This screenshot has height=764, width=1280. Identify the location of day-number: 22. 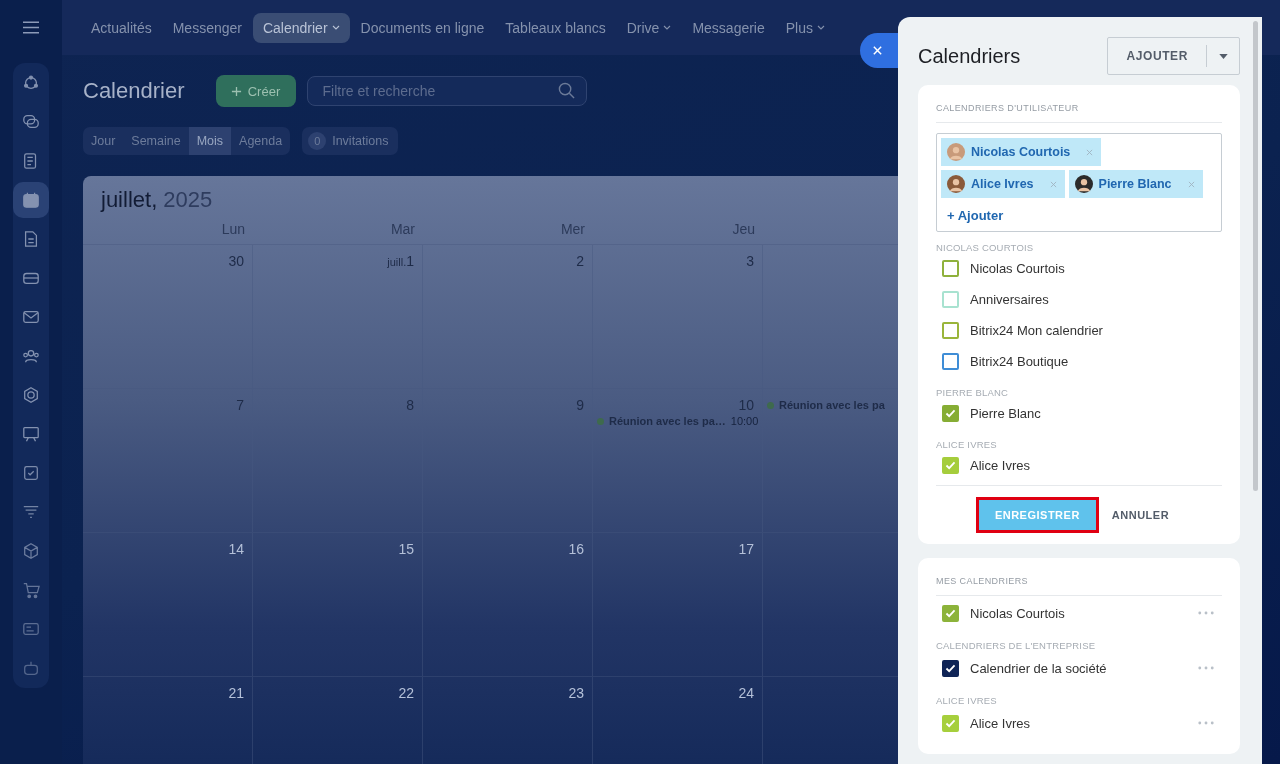
(406, 693).